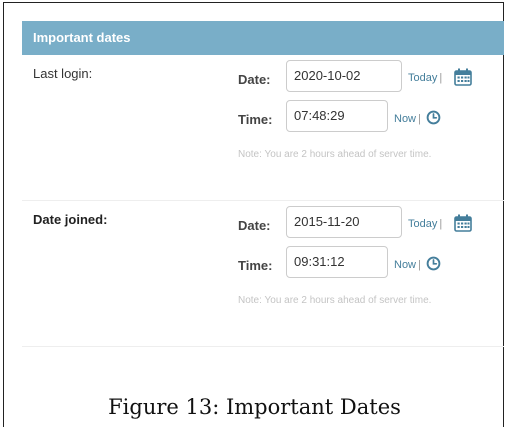  I want to click on field-label: Date joined:, so click(70, 219).